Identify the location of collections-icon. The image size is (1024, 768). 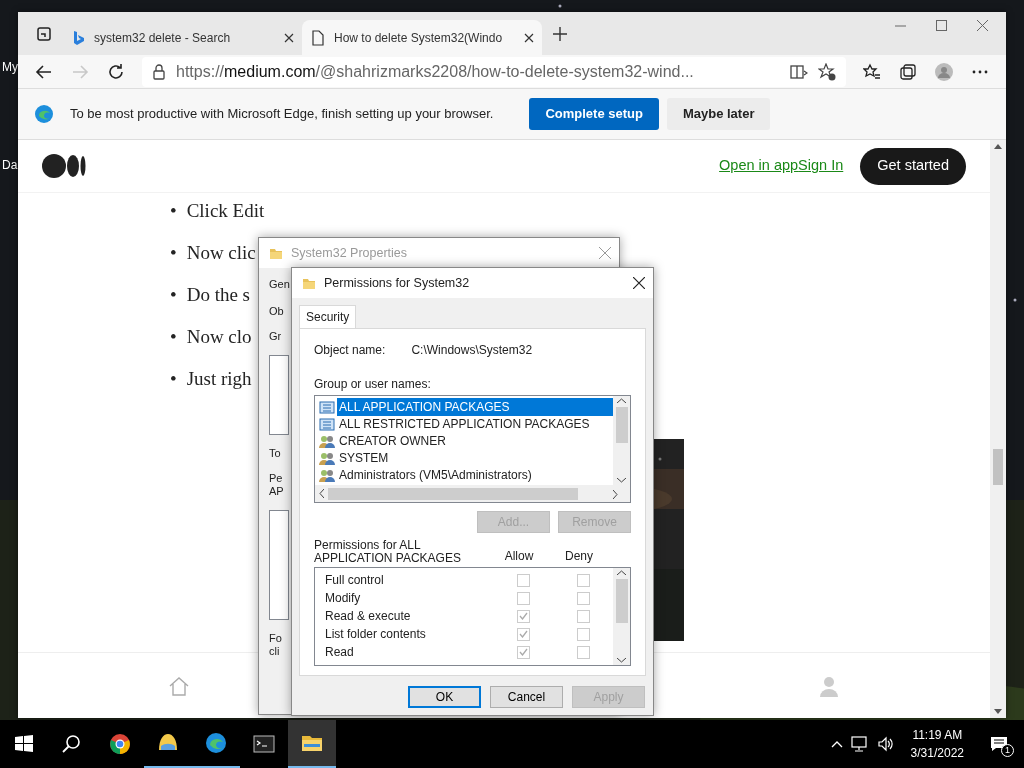
(908, 71).